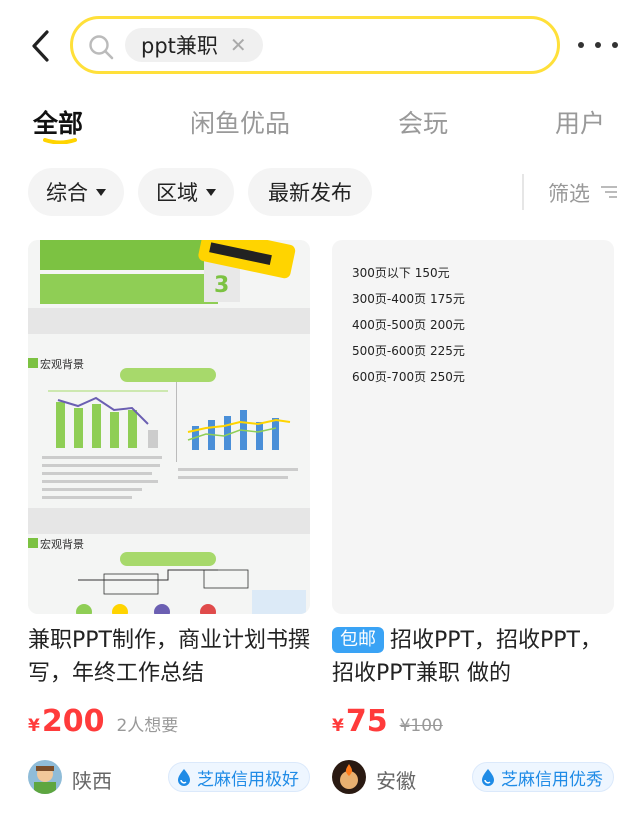 The height and width of the screenshot is (824, 640). Describe the element at coordinates (101, 47) in the screenshot. I see `search-icon` at that location.